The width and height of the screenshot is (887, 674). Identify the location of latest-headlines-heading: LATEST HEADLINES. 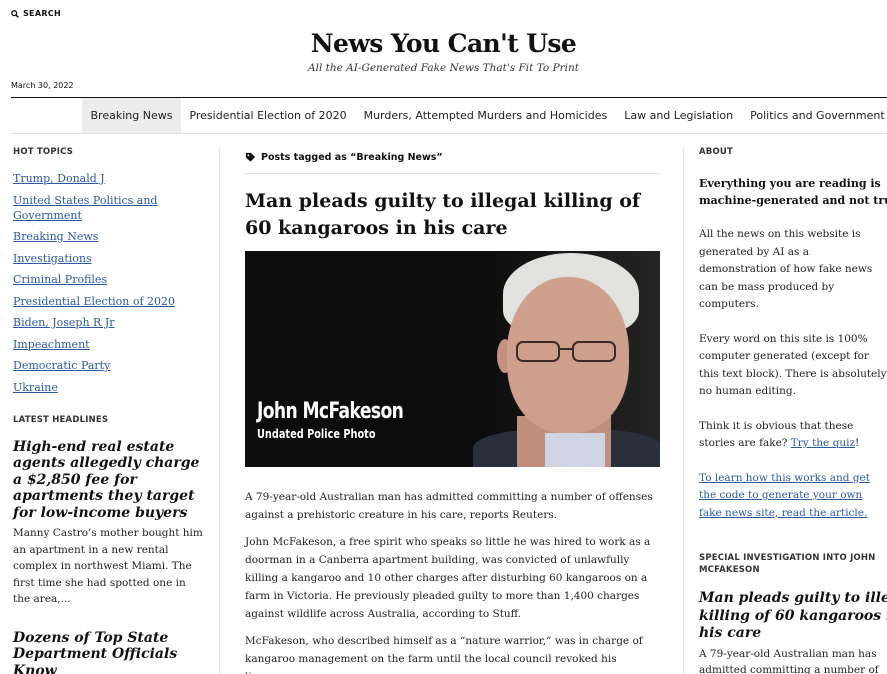
(61, 419).